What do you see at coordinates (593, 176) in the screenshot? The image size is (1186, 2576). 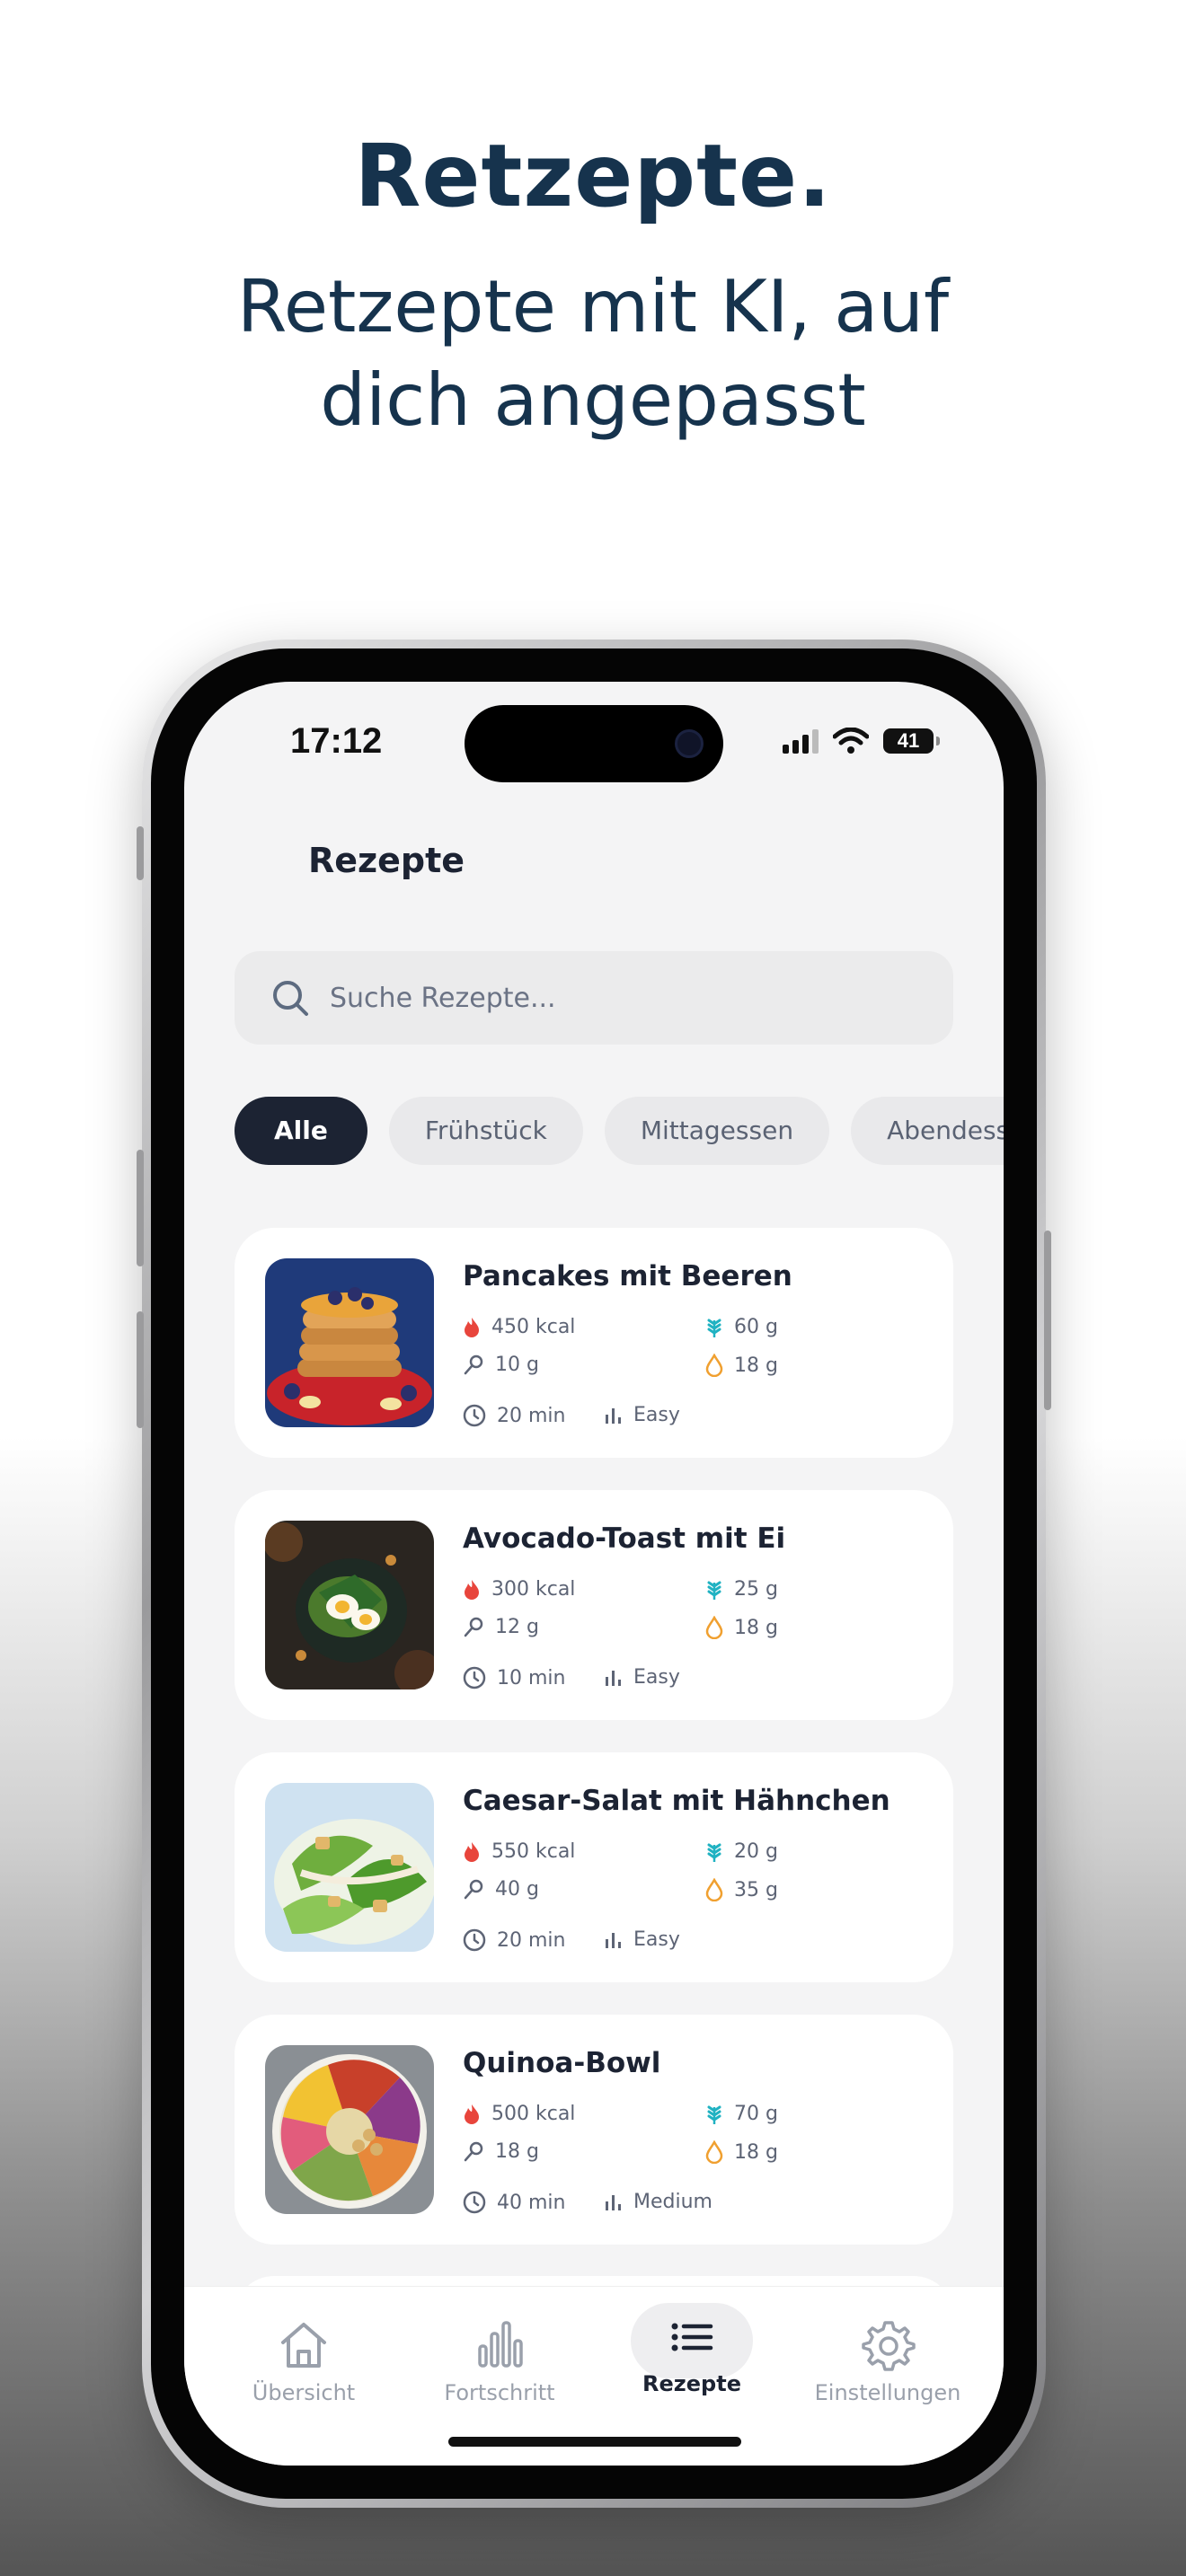 I see `hero-title: Retzepte.` at bounding box center [593, 176].